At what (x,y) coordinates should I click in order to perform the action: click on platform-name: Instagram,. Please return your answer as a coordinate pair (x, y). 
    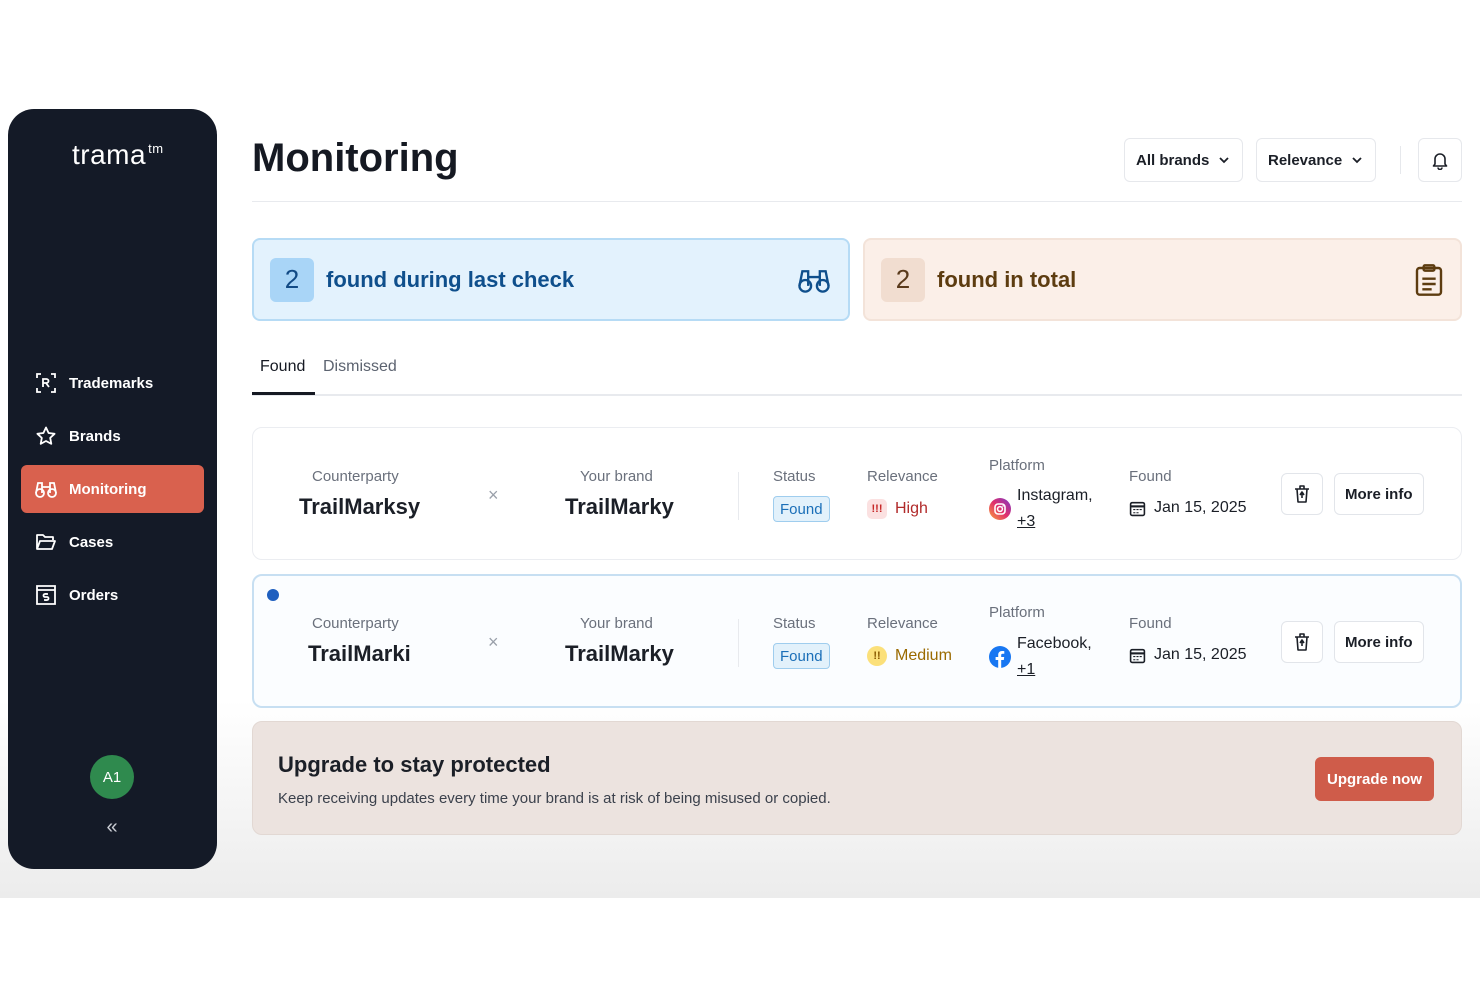
    Looking at the image, I should click on (1055, 495).